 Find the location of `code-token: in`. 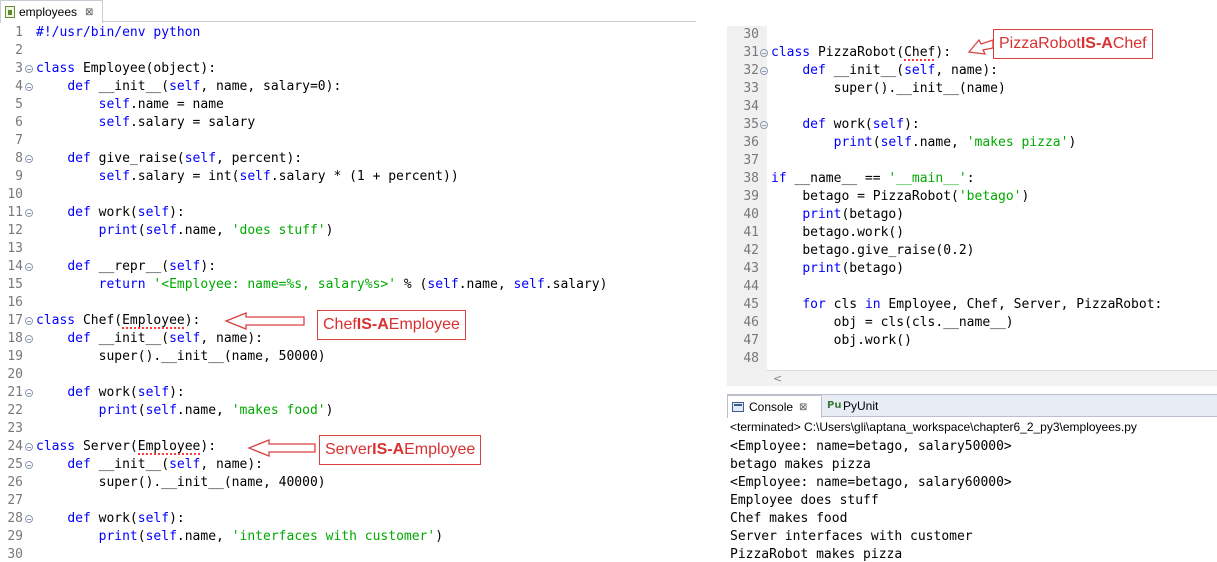

code-token: in is located at coordinates (872, 304).